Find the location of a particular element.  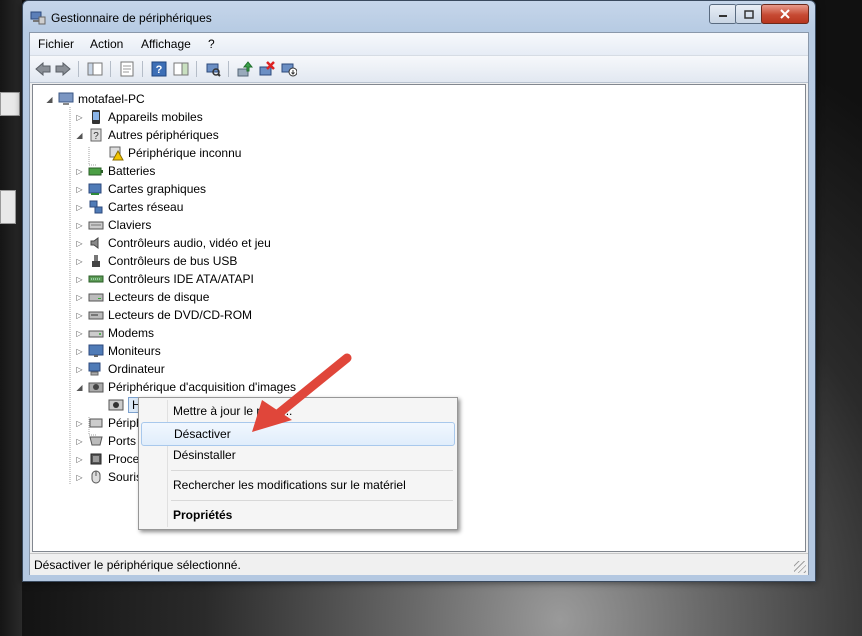

tree-item: ▷ Batteries is located at coordinates (115, 171).